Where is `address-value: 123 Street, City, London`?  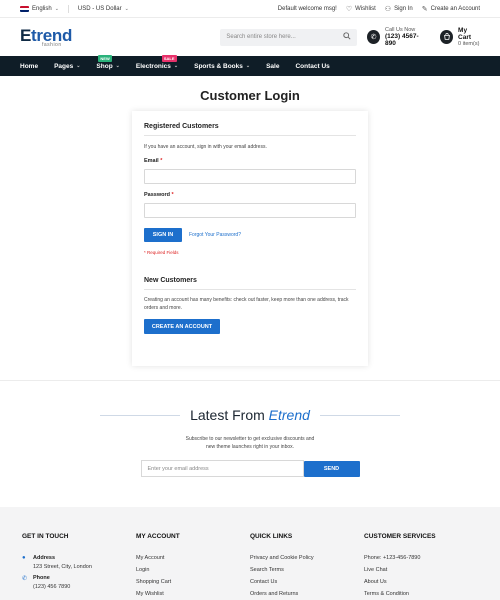 address-value: 123 Street, City, London is located at coordinates (62, 567).